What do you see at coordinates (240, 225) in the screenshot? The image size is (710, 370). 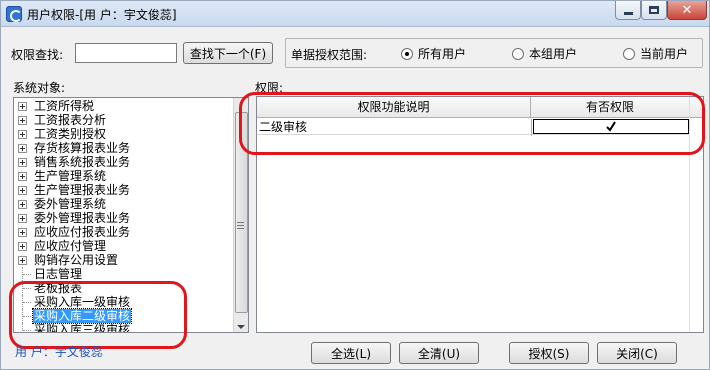 I see `scrollbar-grip-icon` at bounding box center [240, 225].